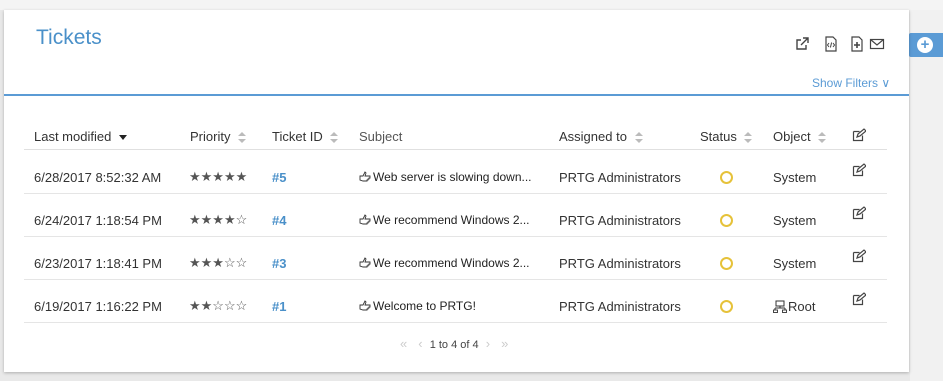 This screenshot has width=943, height=381. I want to click on ticket-id-link: #4, so click(279, 220).